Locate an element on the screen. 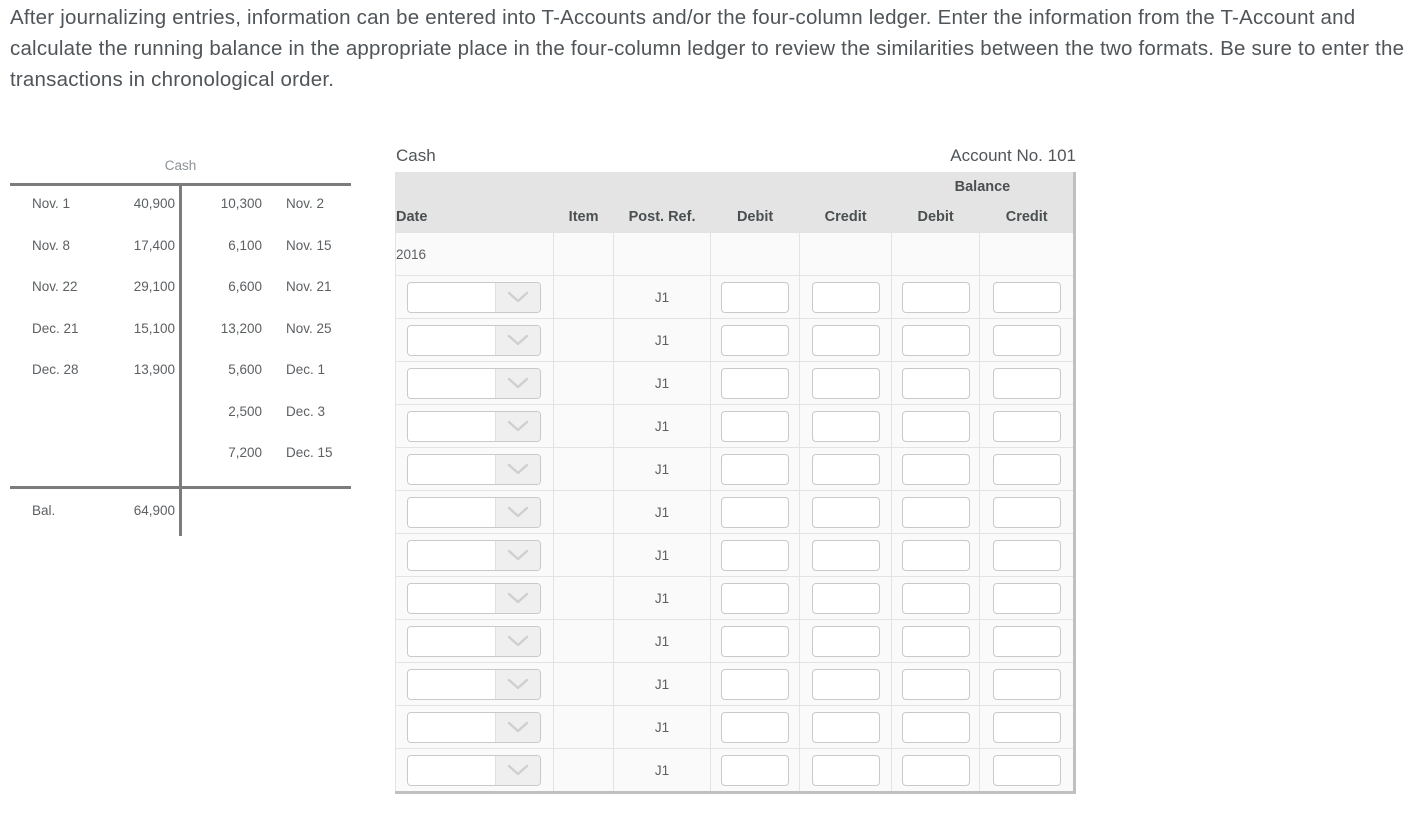 The height and width of the screenshot is (822, 1428). ledger-post-ref-cell: J1 is located at coordinates (662, 684).